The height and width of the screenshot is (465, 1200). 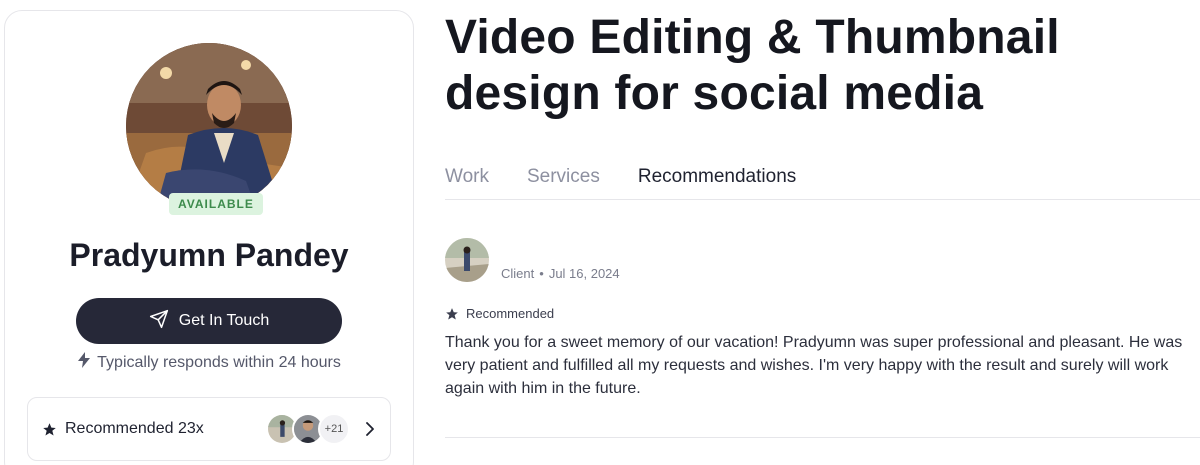 I want to click on recommendations-count: Recommended 23x, so click(x=134, y=428).